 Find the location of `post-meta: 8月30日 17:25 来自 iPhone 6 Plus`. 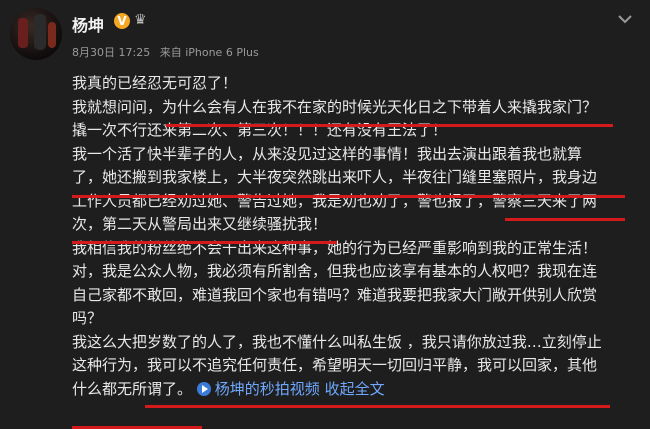

post-meta: 8月30日 17:25 来自 iPhone 6 Plus is located at coordinates (168, 52).